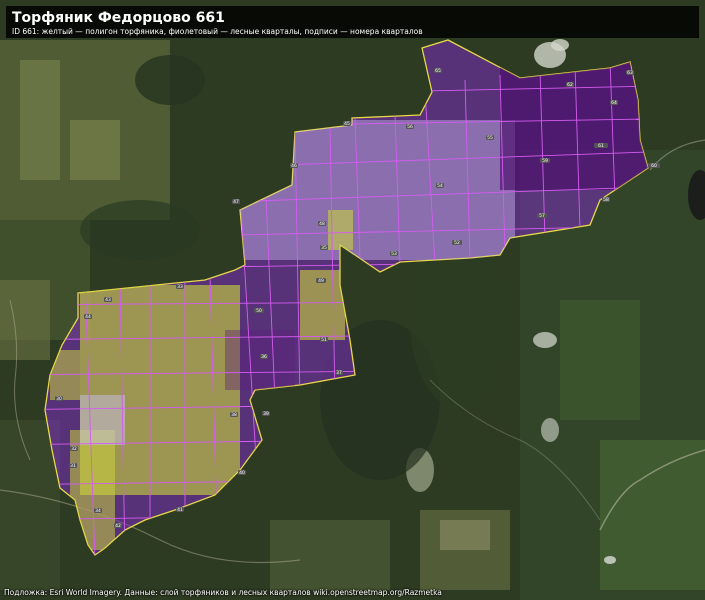 This screenshot has width=705, height=600. I want to click on svg-text: 65, so click(438, 71).